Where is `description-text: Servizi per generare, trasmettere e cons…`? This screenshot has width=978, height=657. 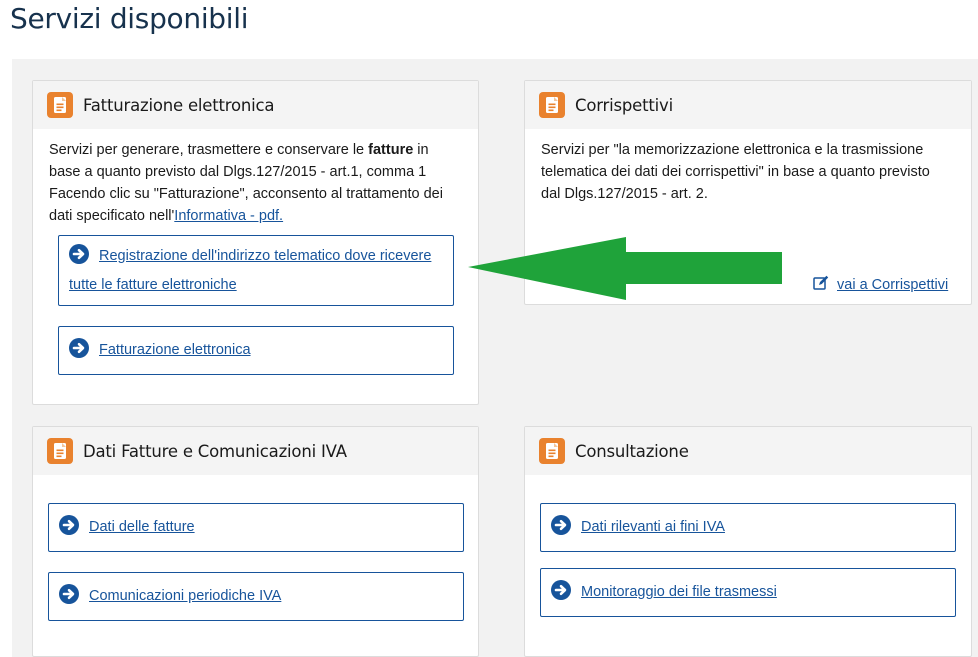
description-text: Servizi per generare, trasmettere e cons… is located at coordinates (209, 150).